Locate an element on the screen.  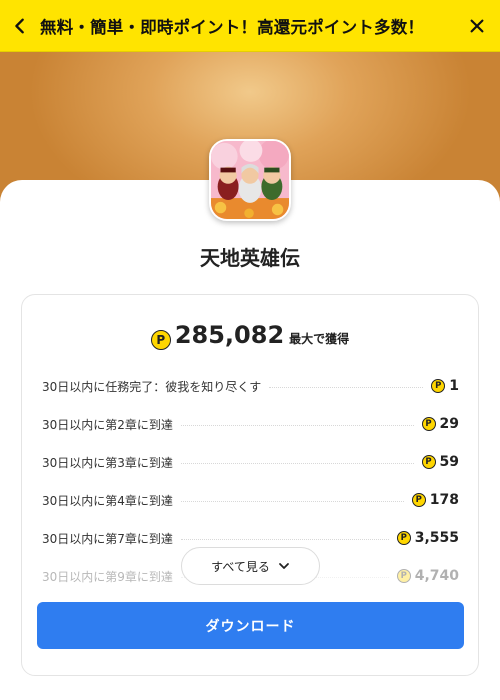
task-label: 30日以内に第9章に到達 is located at coordinates (107, 576).